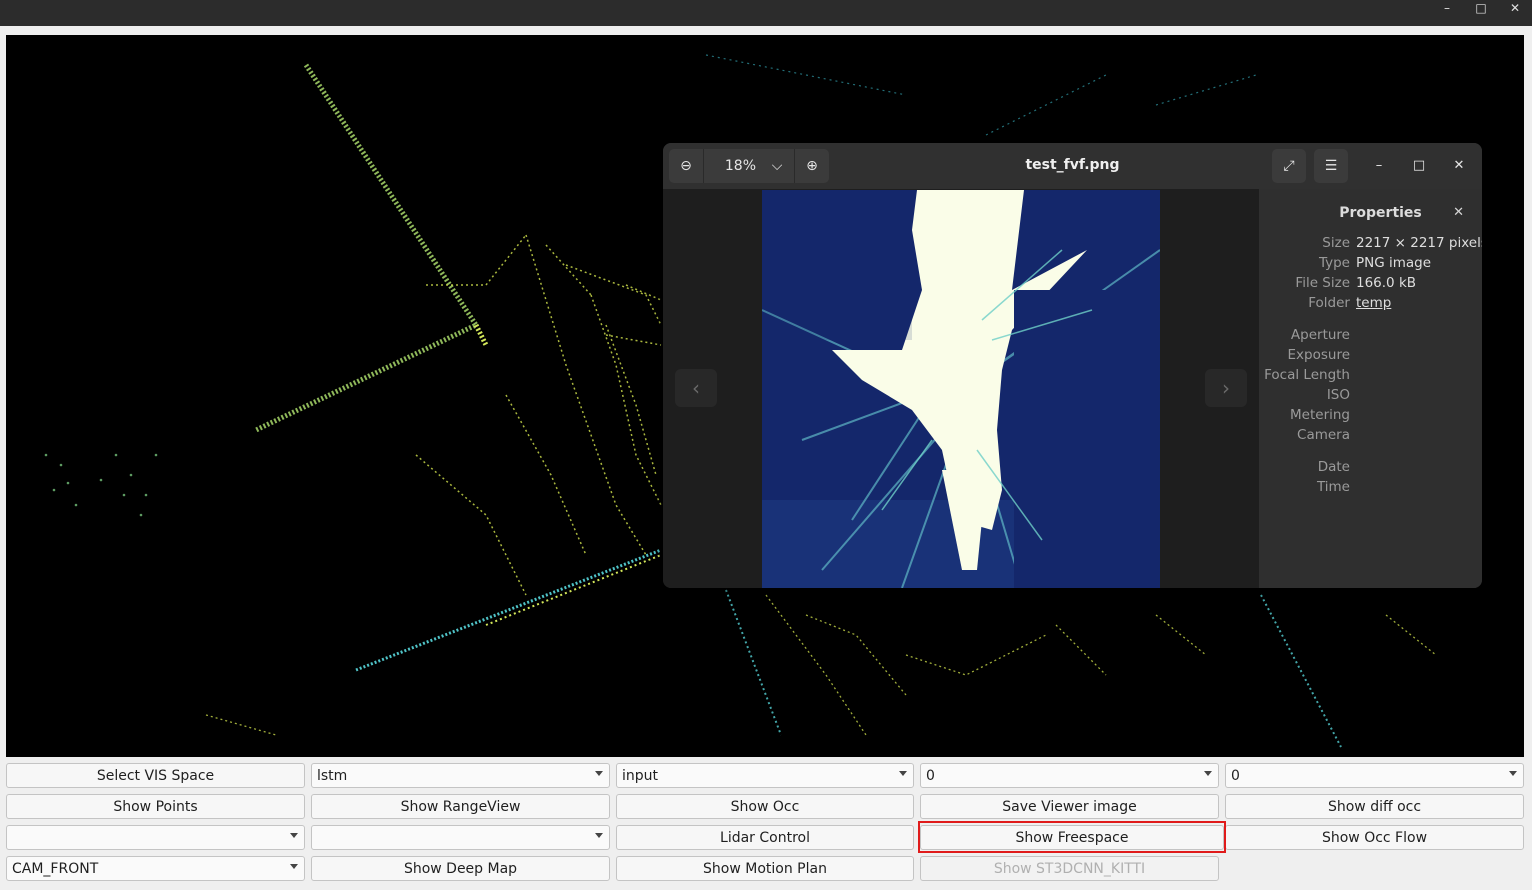  I want to click on prop-filesize: File Size 166.0 kB, so click(1370, 285).